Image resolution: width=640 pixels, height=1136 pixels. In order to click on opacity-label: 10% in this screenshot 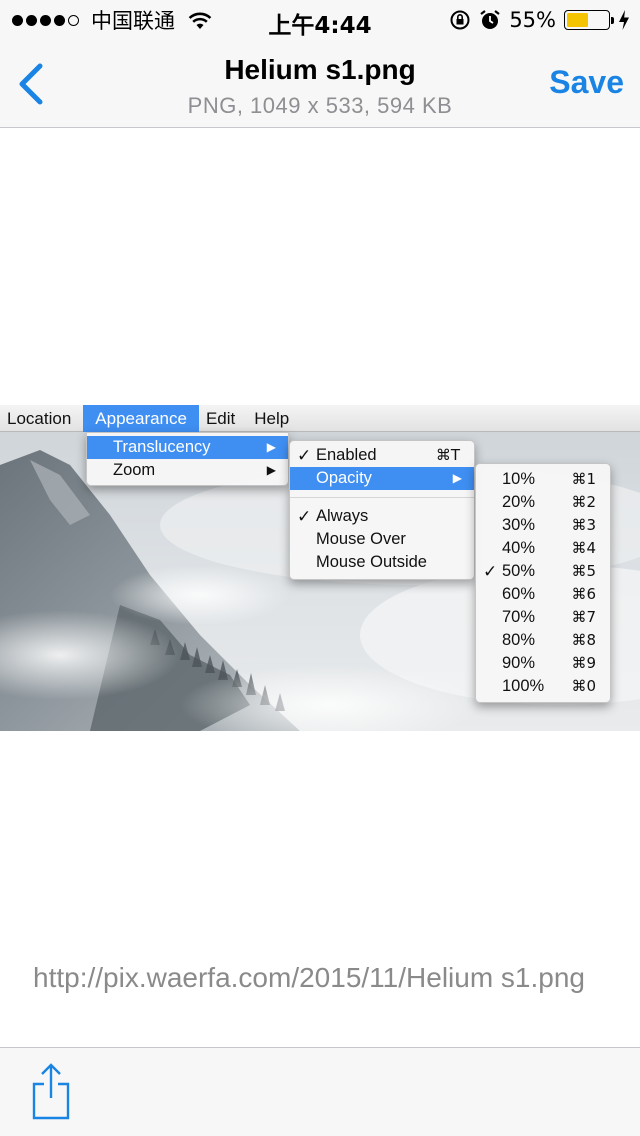, I will do `click(519, 479)`.